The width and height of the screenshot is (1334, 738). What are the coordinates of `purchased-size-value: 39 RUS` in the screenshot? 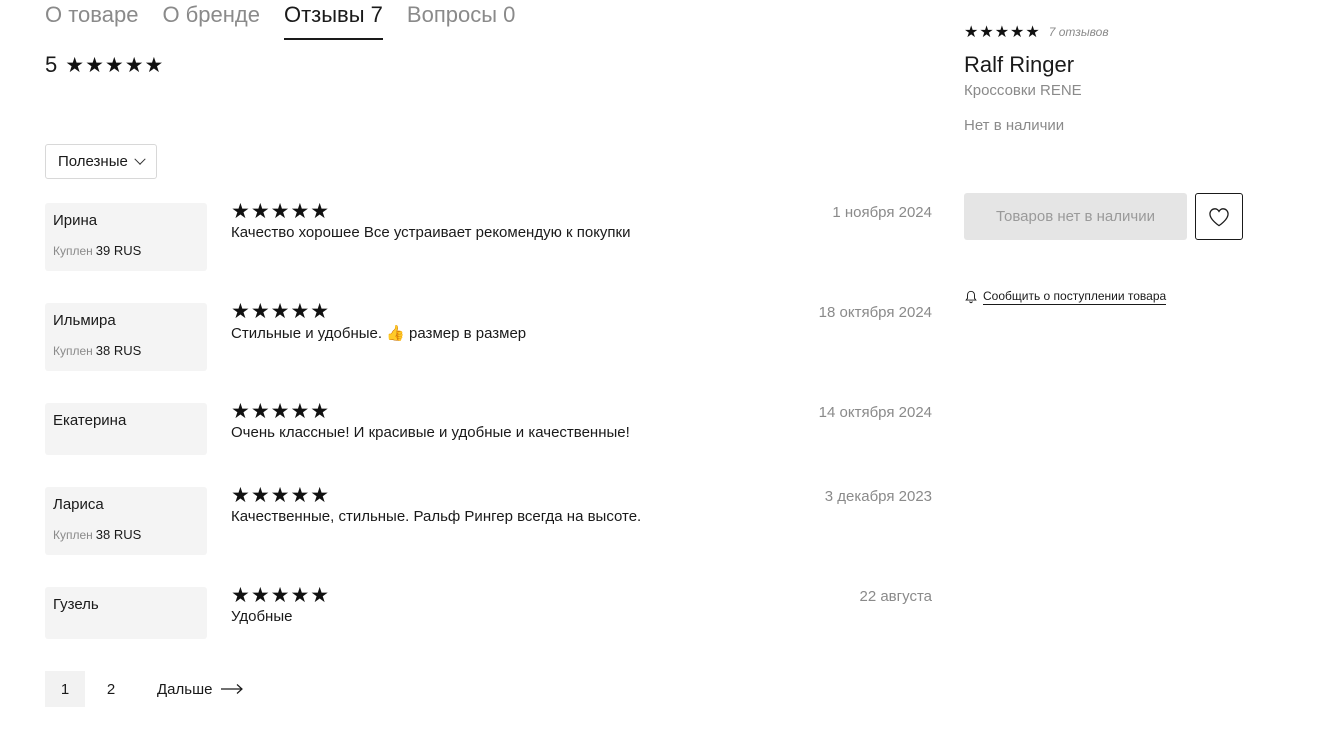 It's located at (118, 250).